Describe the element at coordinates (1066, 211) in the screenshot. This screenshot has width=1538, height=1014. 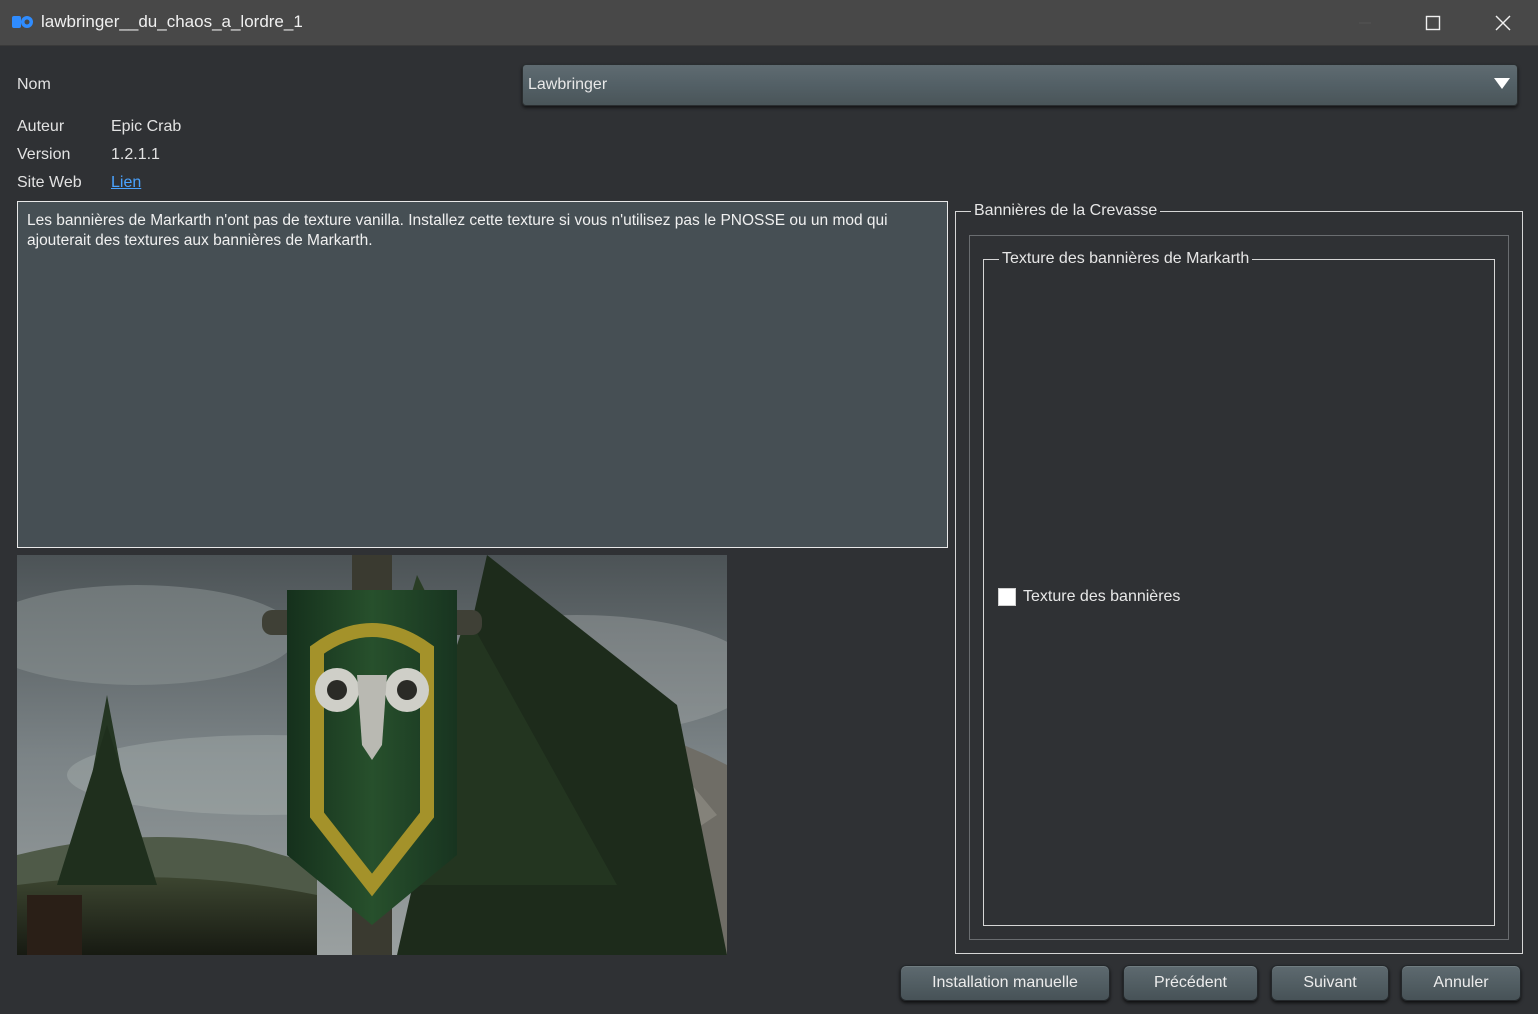
I see `step-title: Bannières de la Crevasse` at that location.